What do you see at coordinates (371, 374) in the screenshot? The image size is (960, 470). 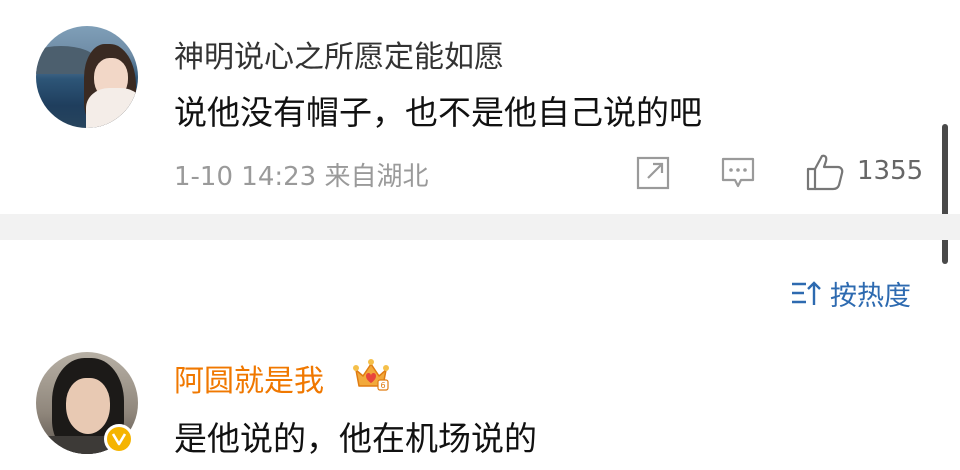 I see `crown-icon: 6` at bounding box center [371, 374].